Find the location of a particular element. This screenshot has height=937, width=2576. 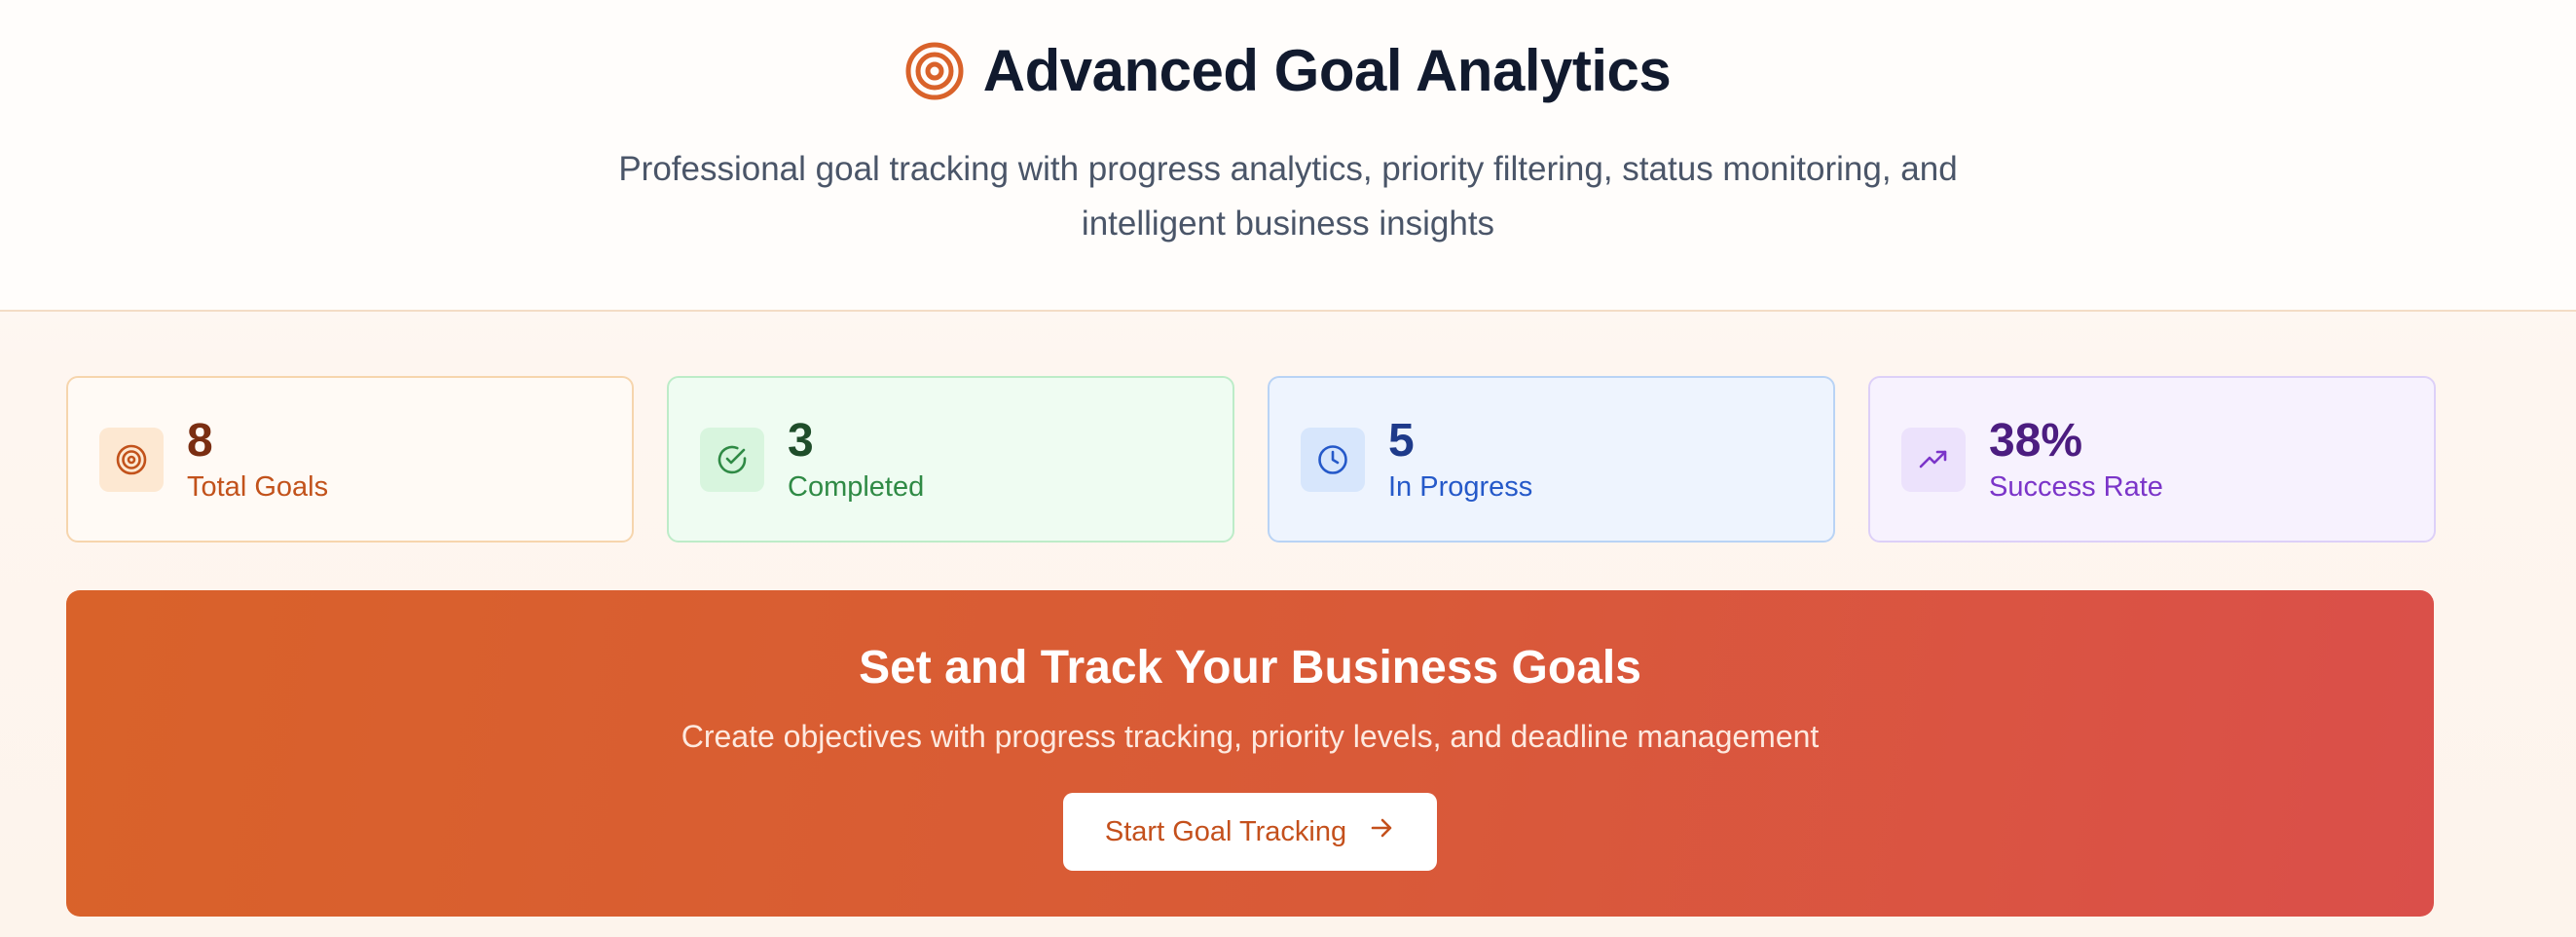

stat-value: 8 is located at coordinates (200, 441).